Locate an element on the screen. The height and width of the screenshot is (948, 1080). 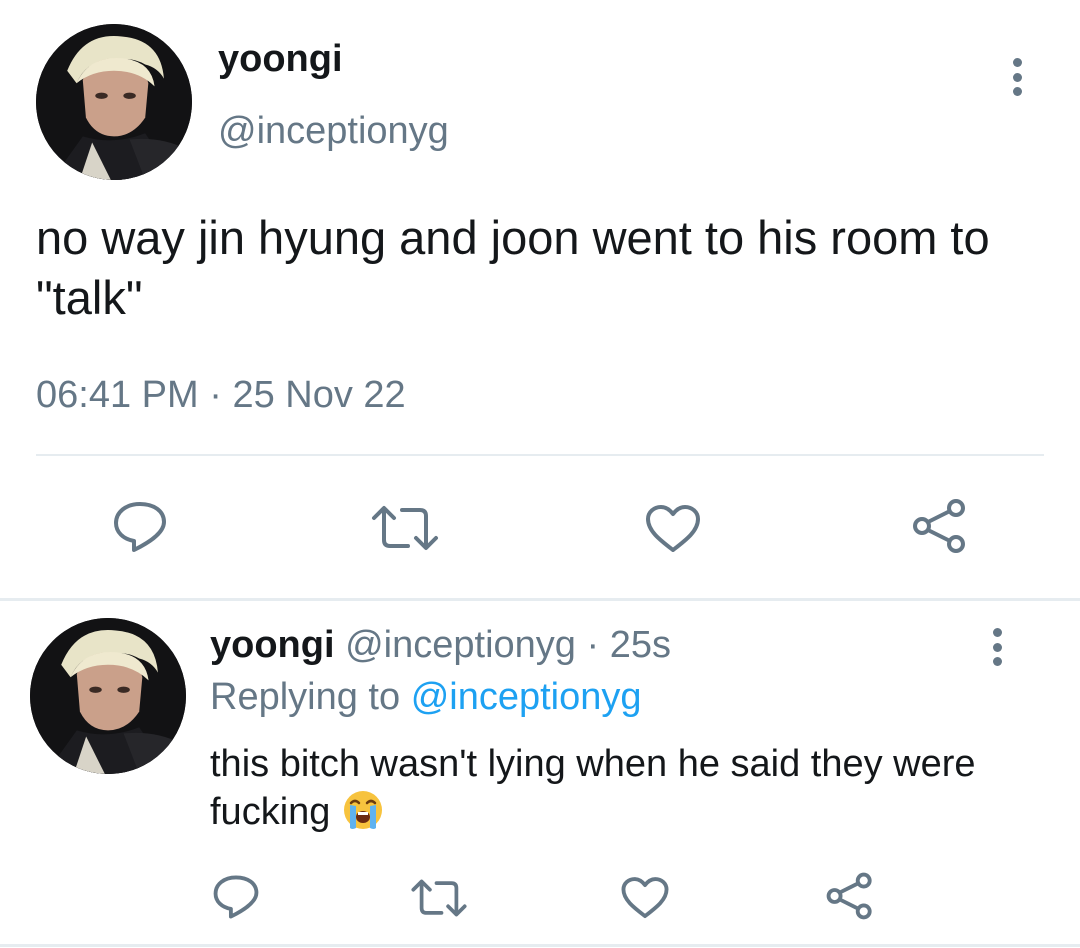
replying-prefix: Replying to is located at coordinates (305, 697).